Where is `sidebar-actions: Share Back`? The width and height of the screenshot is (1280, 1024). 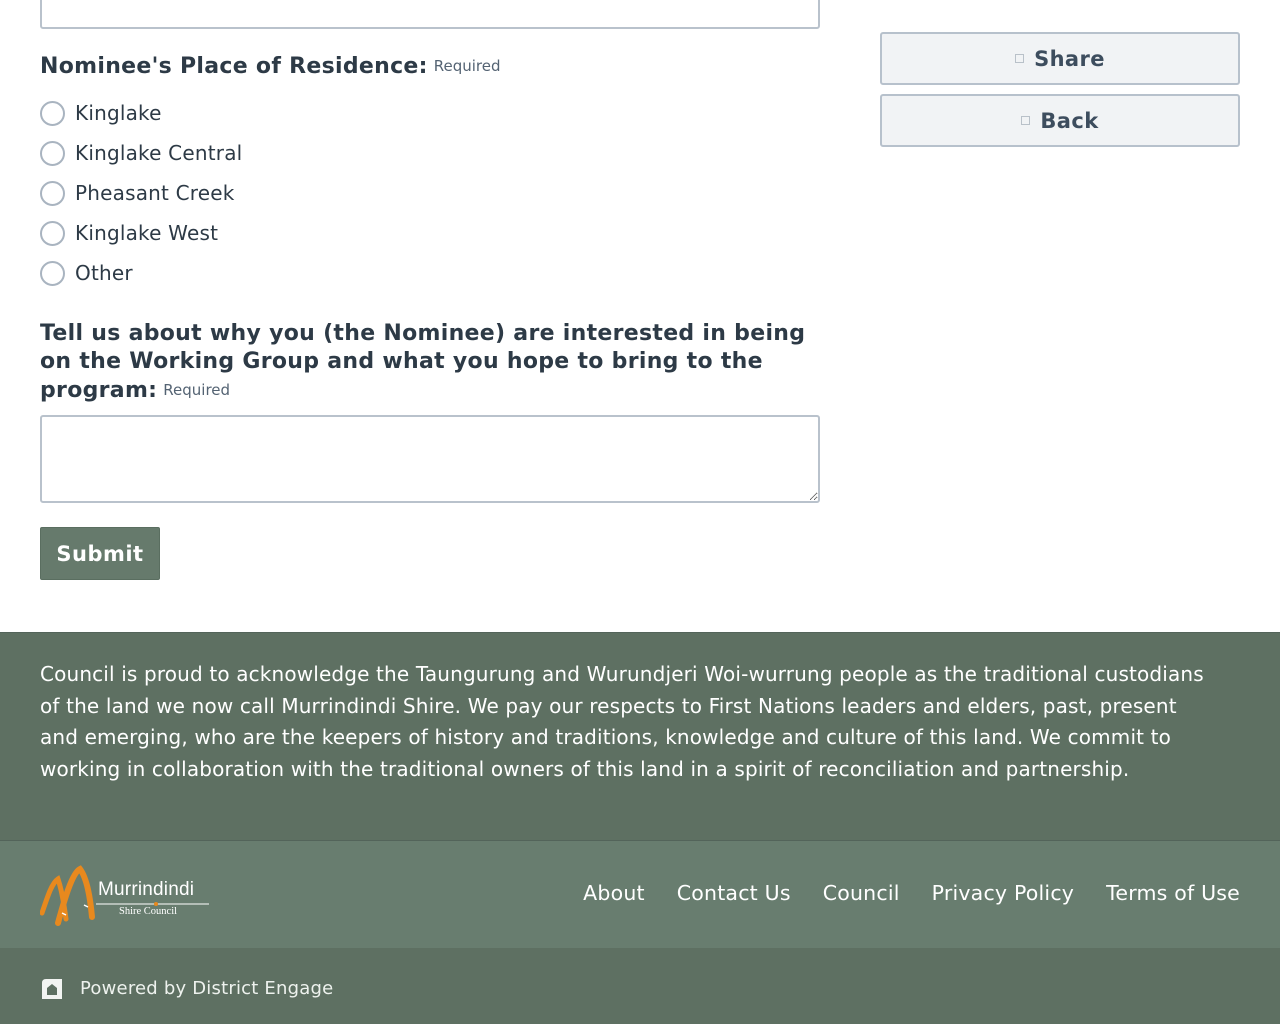
sidebar-actions: Share Back is located at coordinates (1060, 94).